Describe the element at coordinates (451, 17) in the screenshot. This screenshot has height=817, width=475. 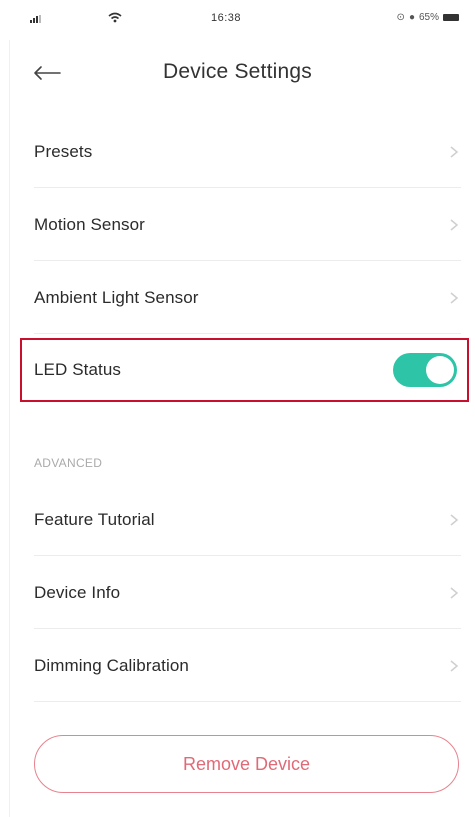
I see `battery-icon` at that location.